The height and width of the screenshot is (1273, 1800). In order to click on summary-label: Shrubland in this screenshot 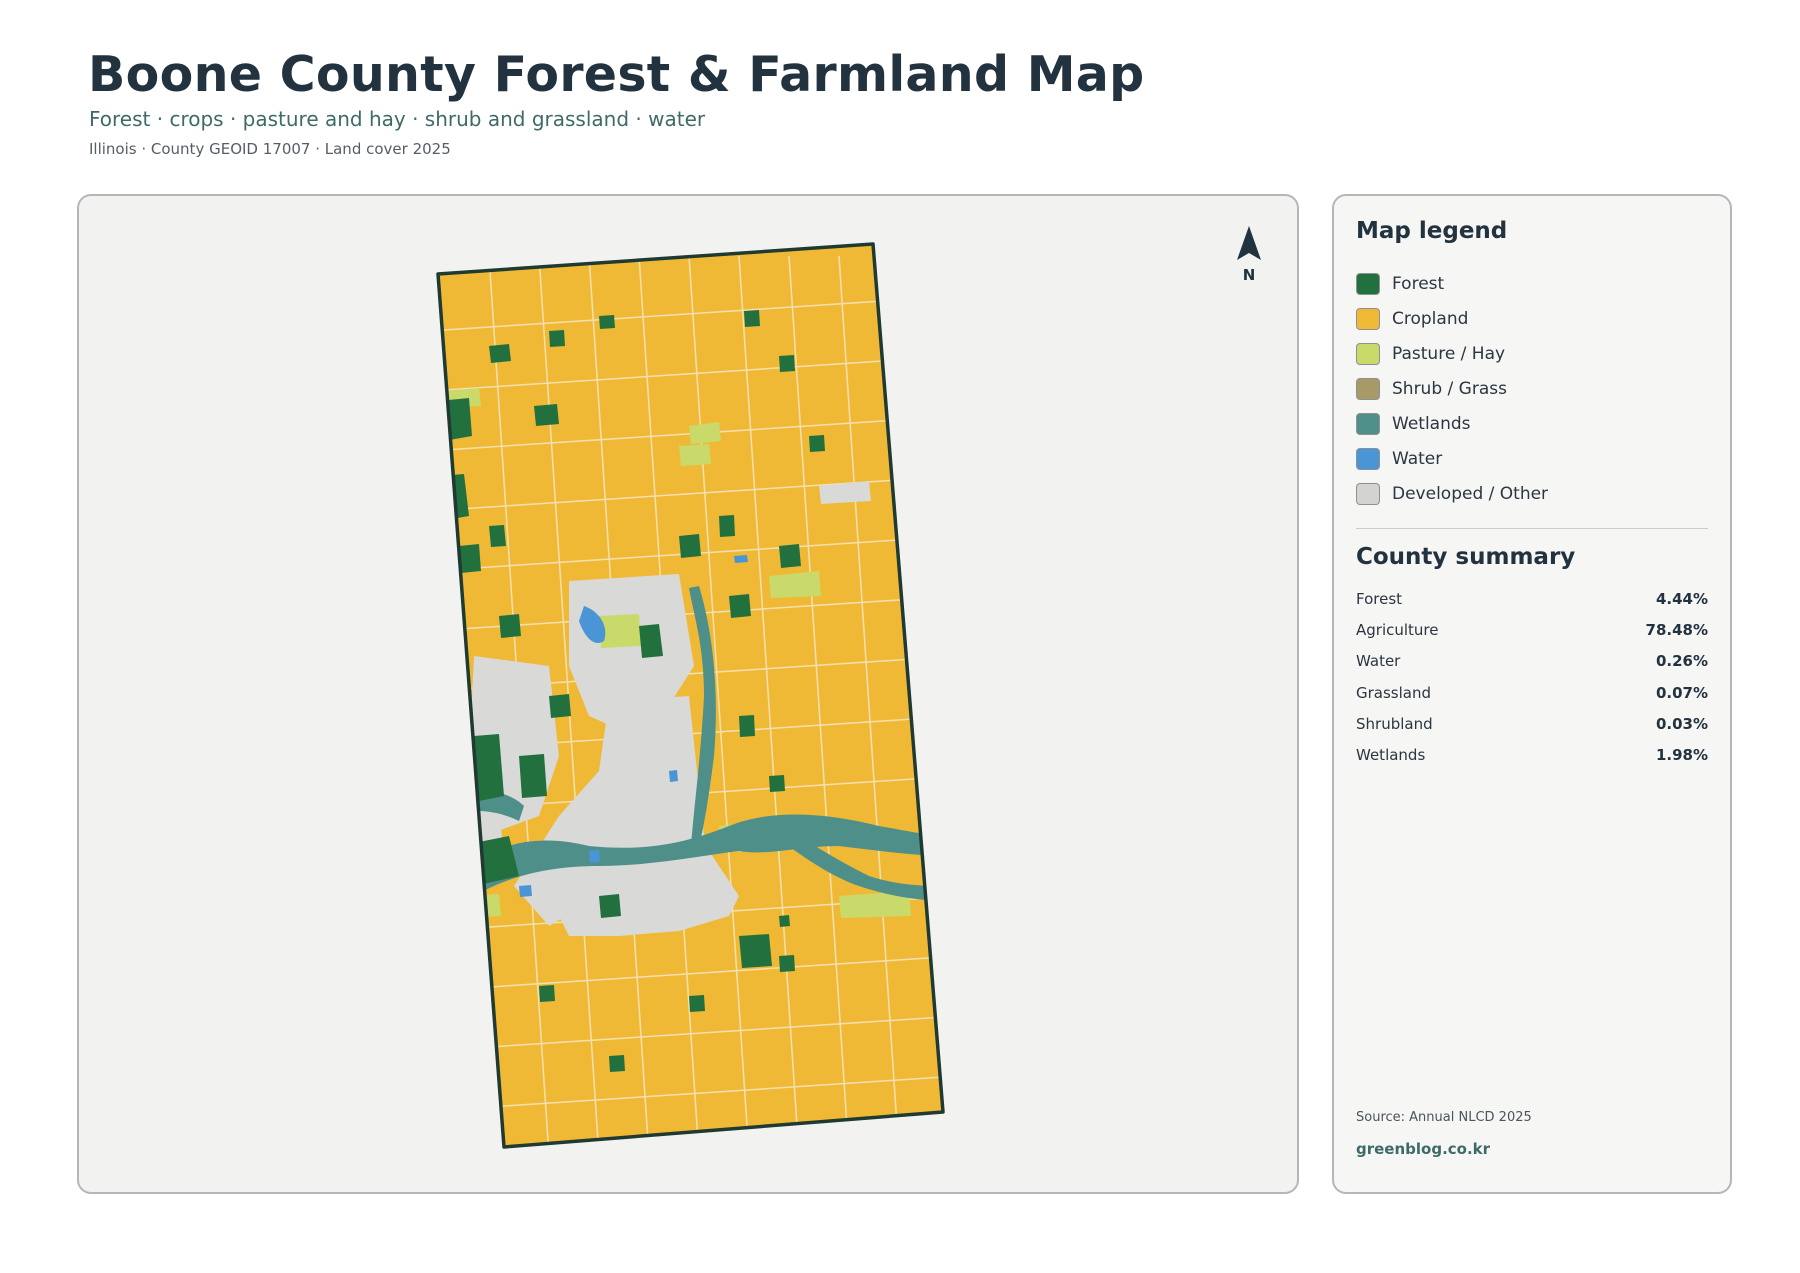, I will do `click(1394, 723)`.